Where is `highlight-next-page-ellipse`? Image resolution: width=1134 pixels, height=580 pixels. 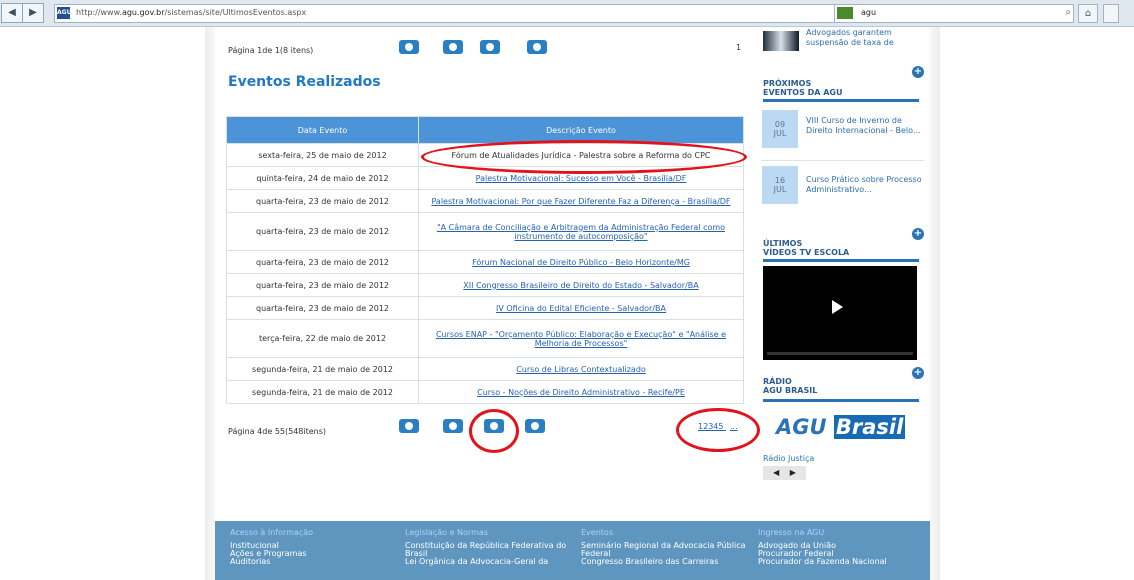
highlight-next-page-ellipse is located at coordinates (494, 431).